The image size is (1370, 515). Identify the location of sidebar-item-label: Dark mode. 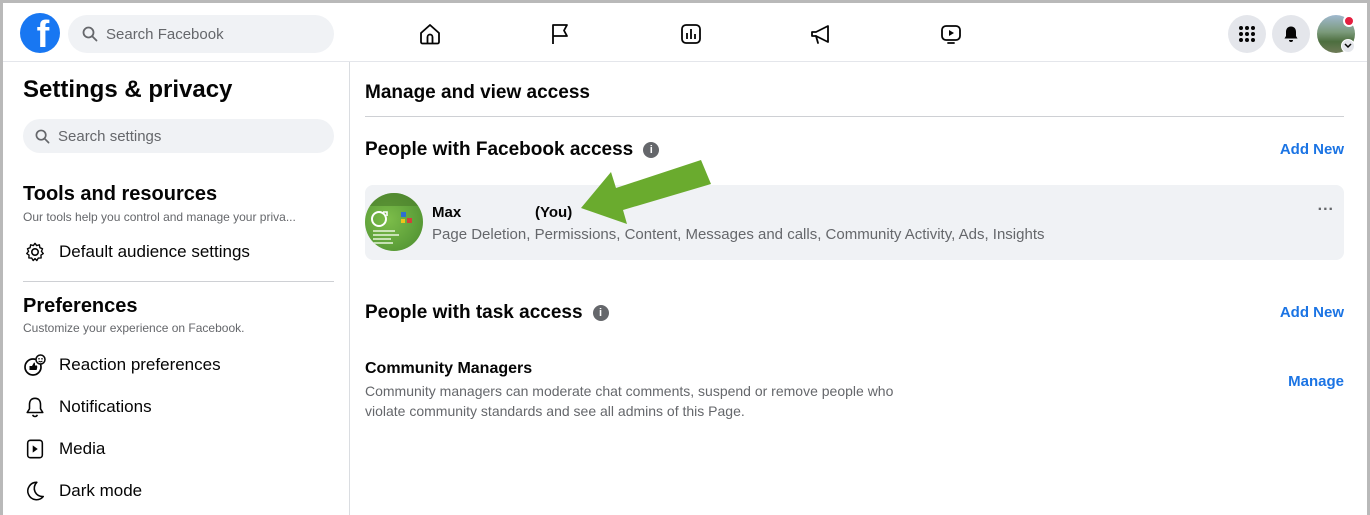
(101, 490).